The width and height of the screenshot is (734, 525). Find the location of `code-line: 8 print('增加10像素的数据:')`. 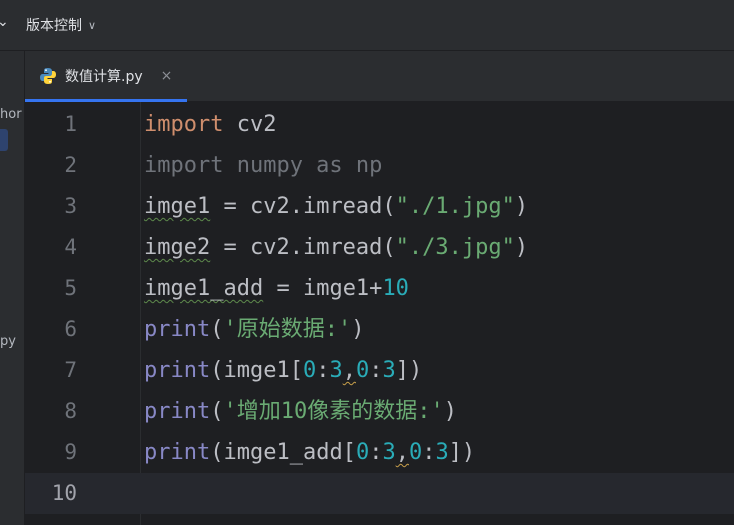

code-line: 8 print('增加10像素的数据:') is located at coordinates (379, 411).